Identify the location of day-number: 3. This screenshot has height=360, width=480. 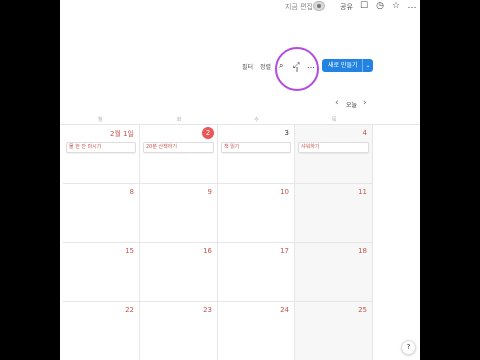
(286, 133).